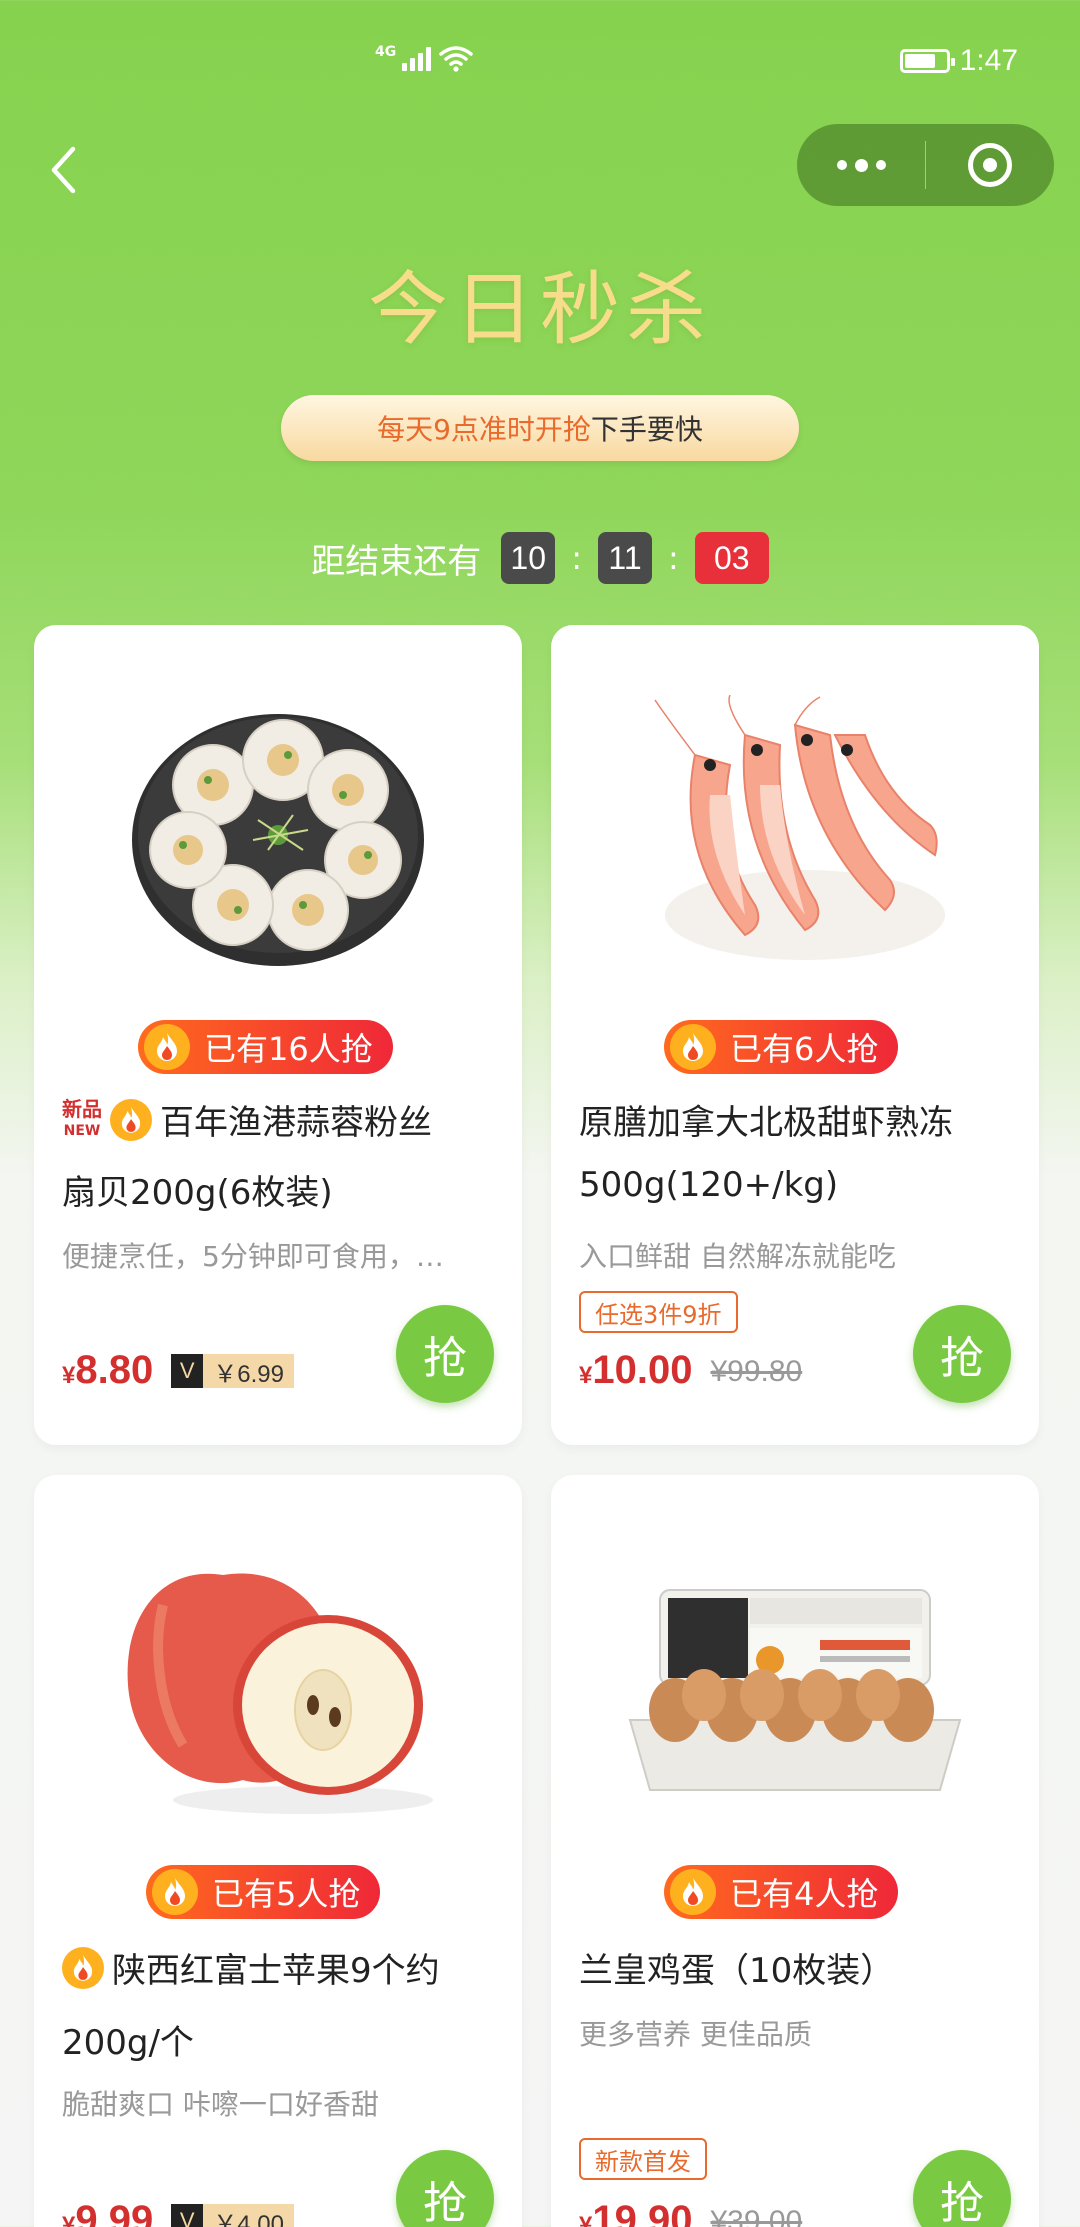 Image resolution: width=1080 pixels, height=2227 pixels. Describe the element at coordinates (795, 835) in the screenshot. I see `product-image-shrimp` at that location.